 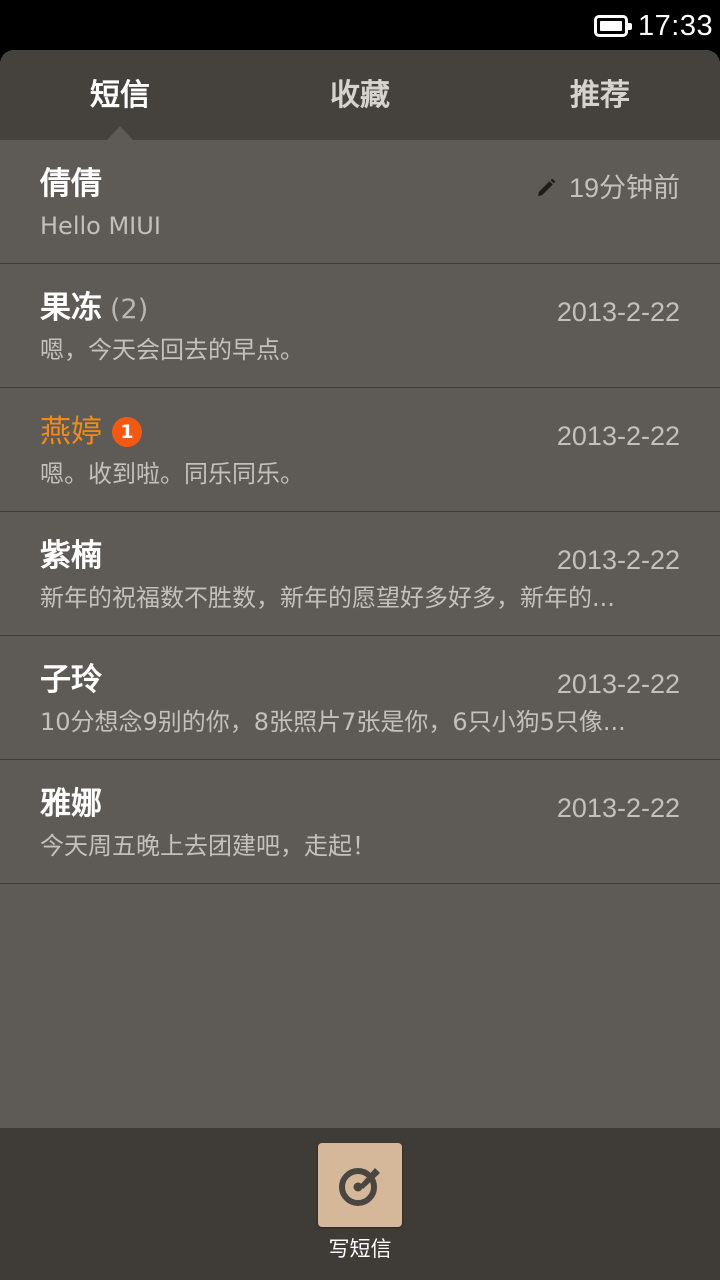 I want to click on pencil-icon, so click(x=546, y=190).